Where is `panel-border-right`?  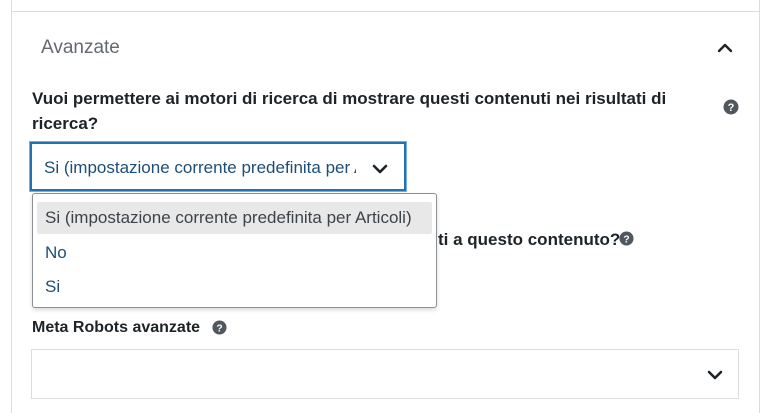 panel-border-right is located at coordinates (759, 206).